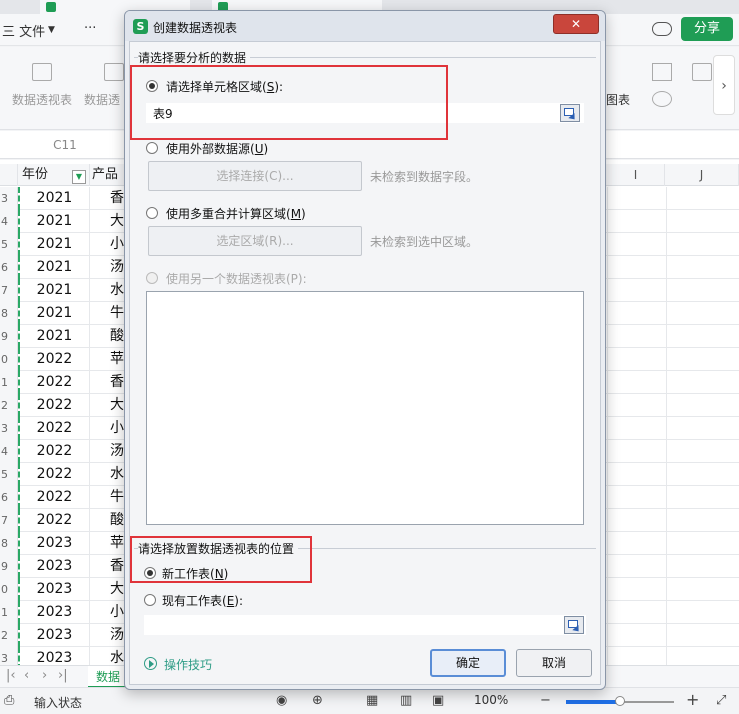 The width and height of the screenshot is (739, 714). Describe the element at coordinates (554, 663) in the screenshot. I see `cancel-button: 取消` at that location.